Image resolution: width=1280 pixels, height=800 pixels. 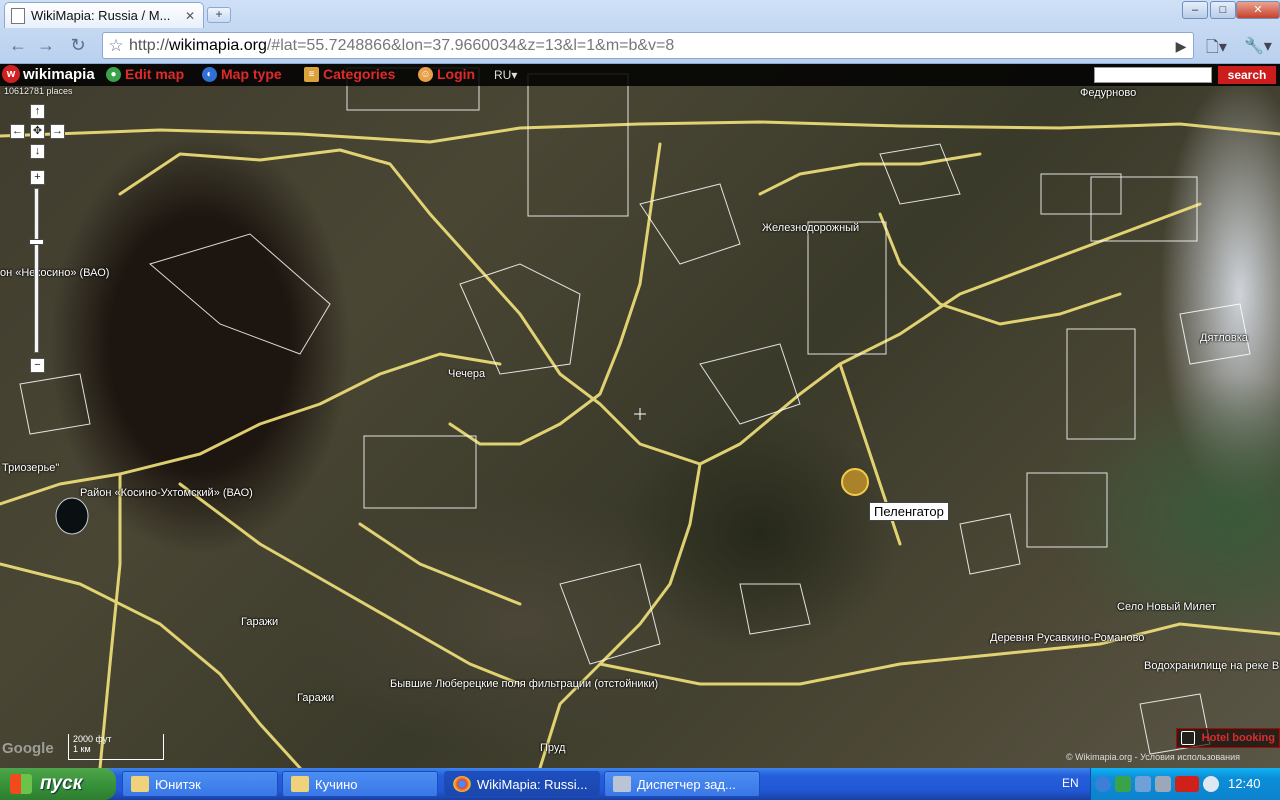 What do you see at coordinates (11, 74) in the screenshot?
I see `wikimapia-logo-icon: w` at bounding box center [11, 74].